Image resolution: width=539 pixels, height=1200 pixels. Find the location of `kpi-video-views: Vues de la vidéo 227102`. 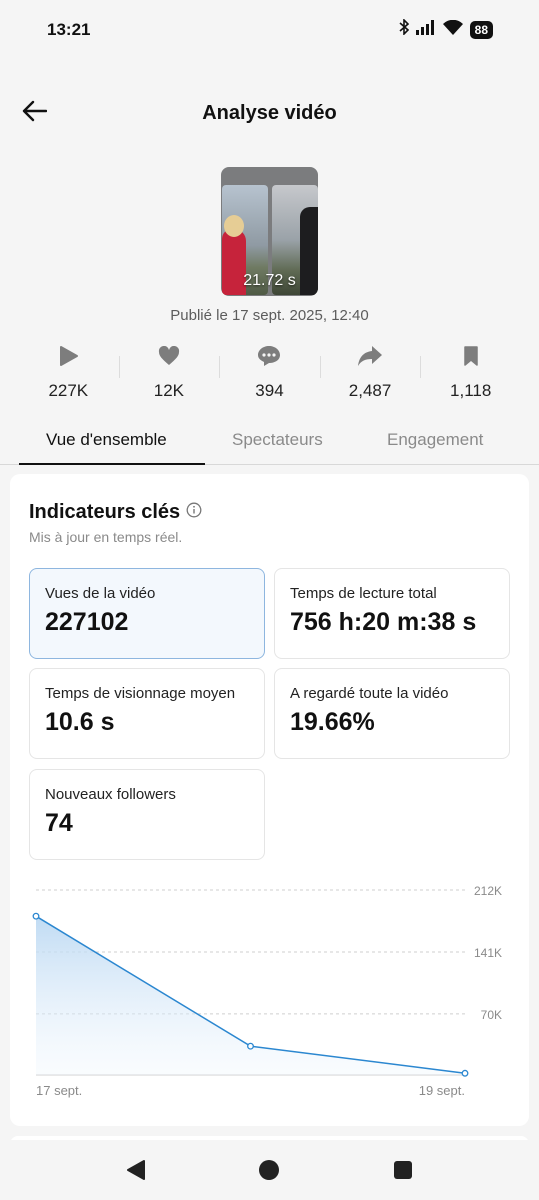

kpi-video-views: Vues de la vidéo 227102 is located at coordinates (147, 613).